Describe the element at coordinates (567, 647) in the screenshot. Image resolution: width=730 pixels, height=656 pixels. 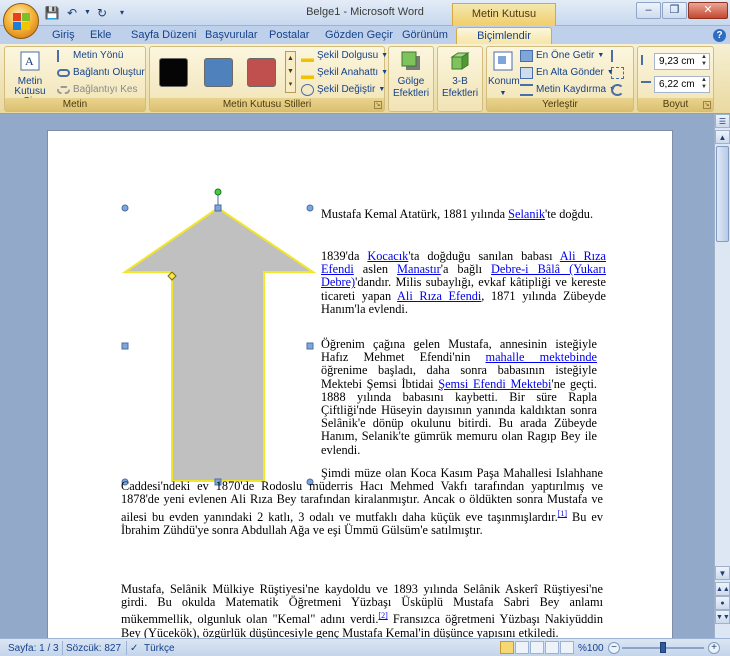
I see `draft-view-icon` at that location.